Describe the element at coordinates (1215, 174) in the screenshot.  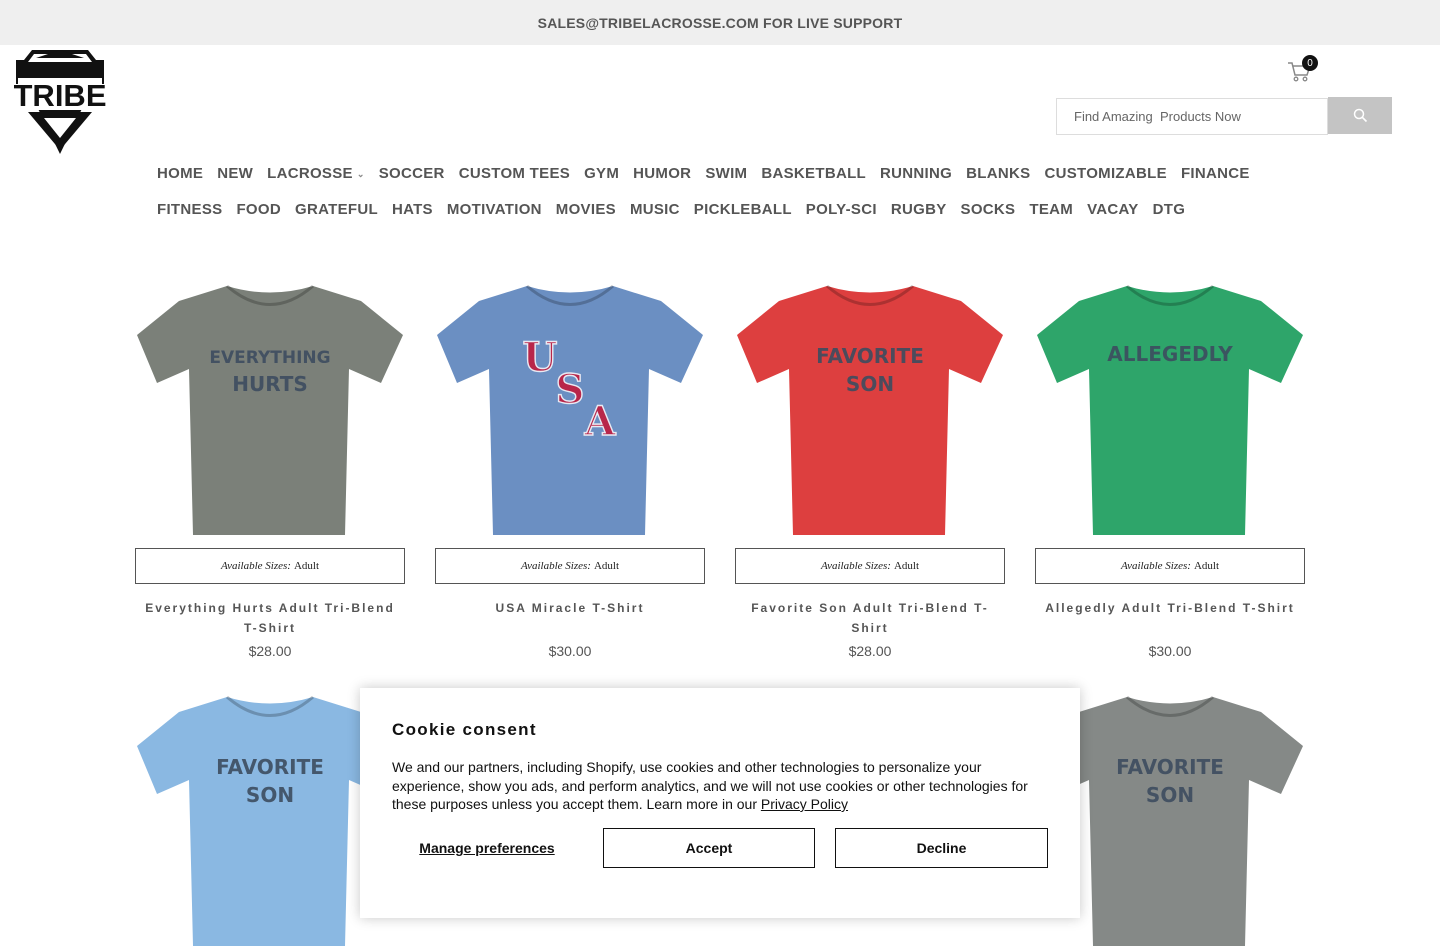
I see `nav-item-finance: FINANCE` at that location.